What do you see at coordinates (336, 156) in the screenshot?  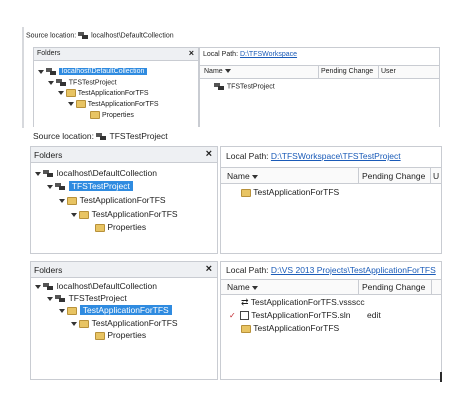 I see `local-path-link: D:\TFSWorkspace\TFSTestProject` at bounding box center [336, 156].